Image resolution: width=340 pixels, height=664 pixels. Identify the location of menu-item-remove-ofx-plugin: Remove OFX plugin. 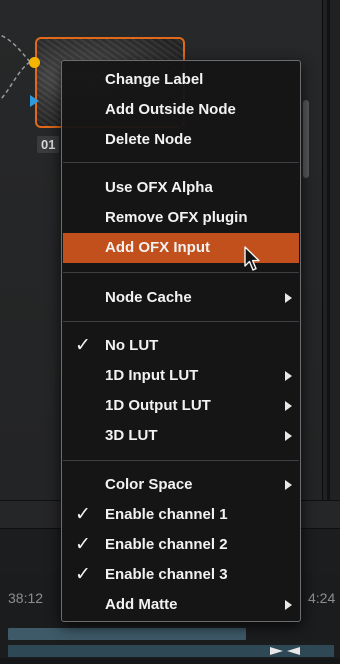
(181, 218).